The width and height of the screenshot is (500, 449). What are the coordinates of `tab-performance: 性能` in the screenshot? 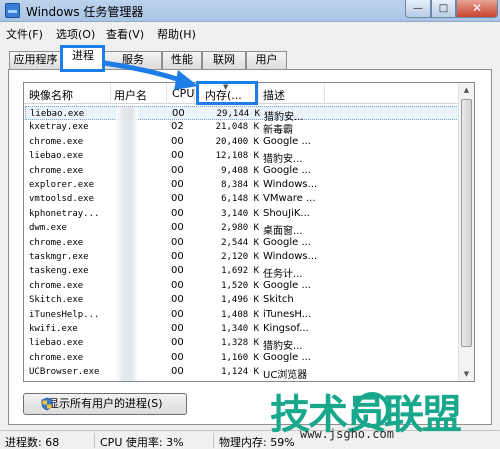 It's located at (182, 60).